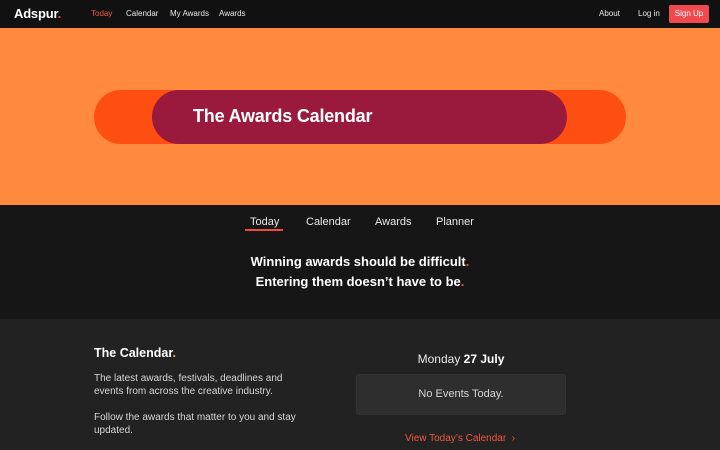  I want to click on today-date: Monday 27 July, so click(461, 359).